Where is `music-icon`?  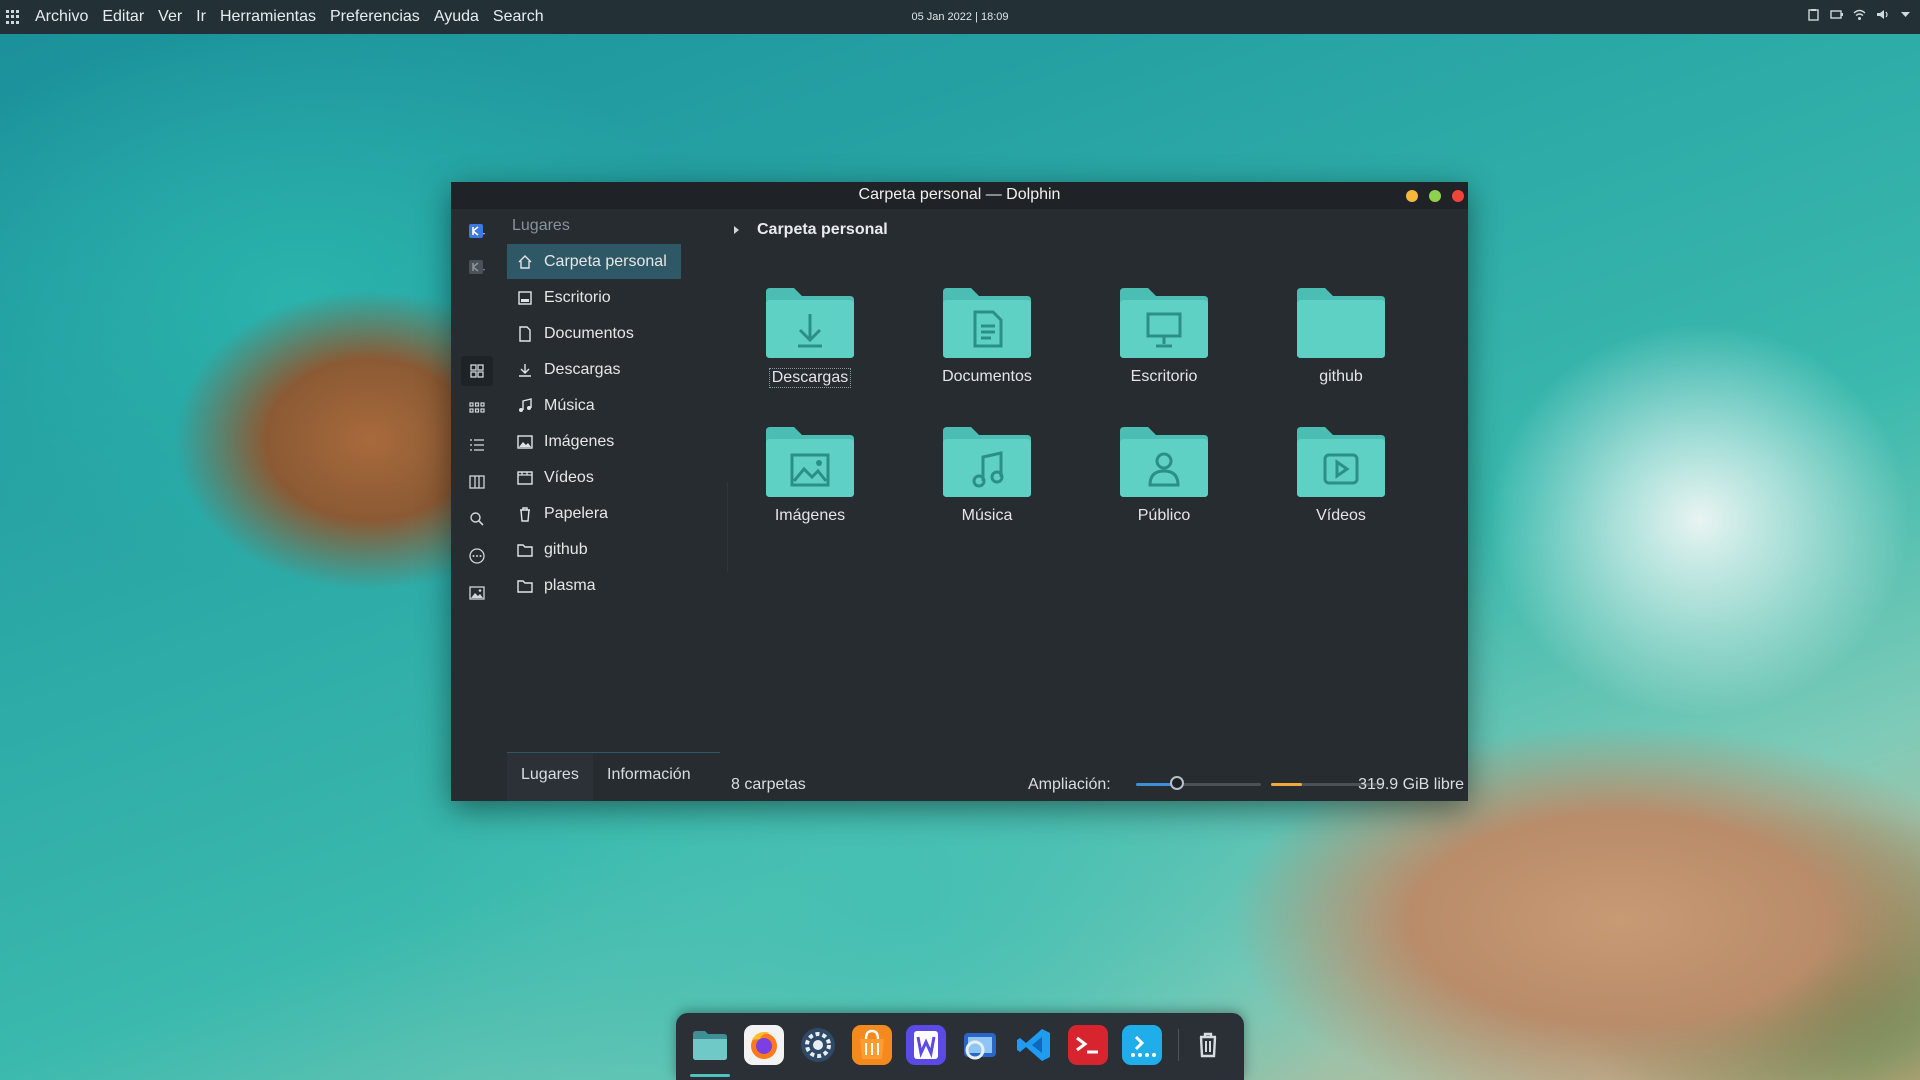
music-icon is located at coordinates (525, 404).